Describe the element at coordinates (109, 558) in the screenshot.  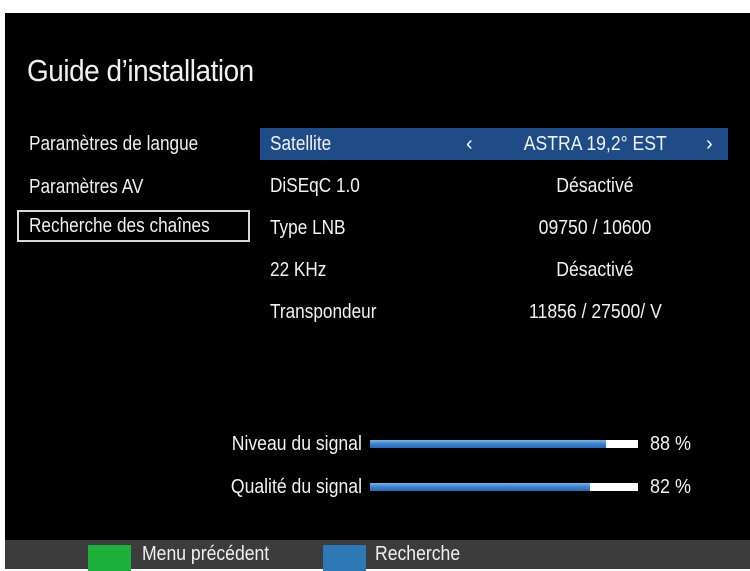
I see `green-key-icon` at that location.